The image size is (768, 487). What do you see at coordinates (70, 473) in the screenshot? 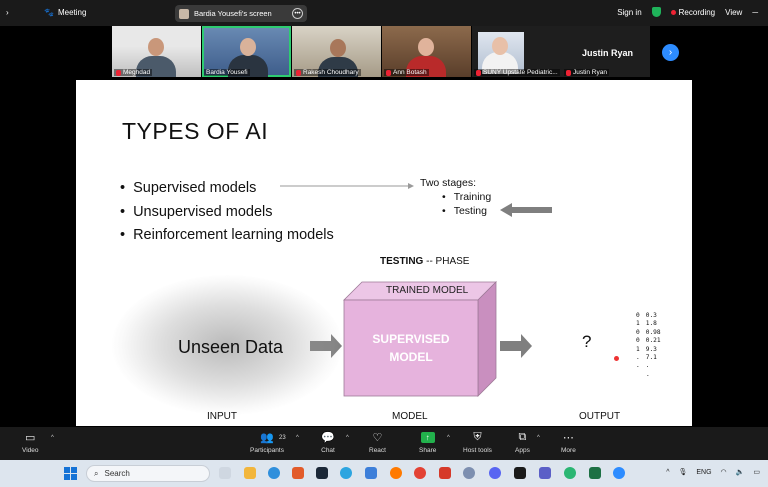
I see `windows-start-icon` at bounding box center [70, 473].